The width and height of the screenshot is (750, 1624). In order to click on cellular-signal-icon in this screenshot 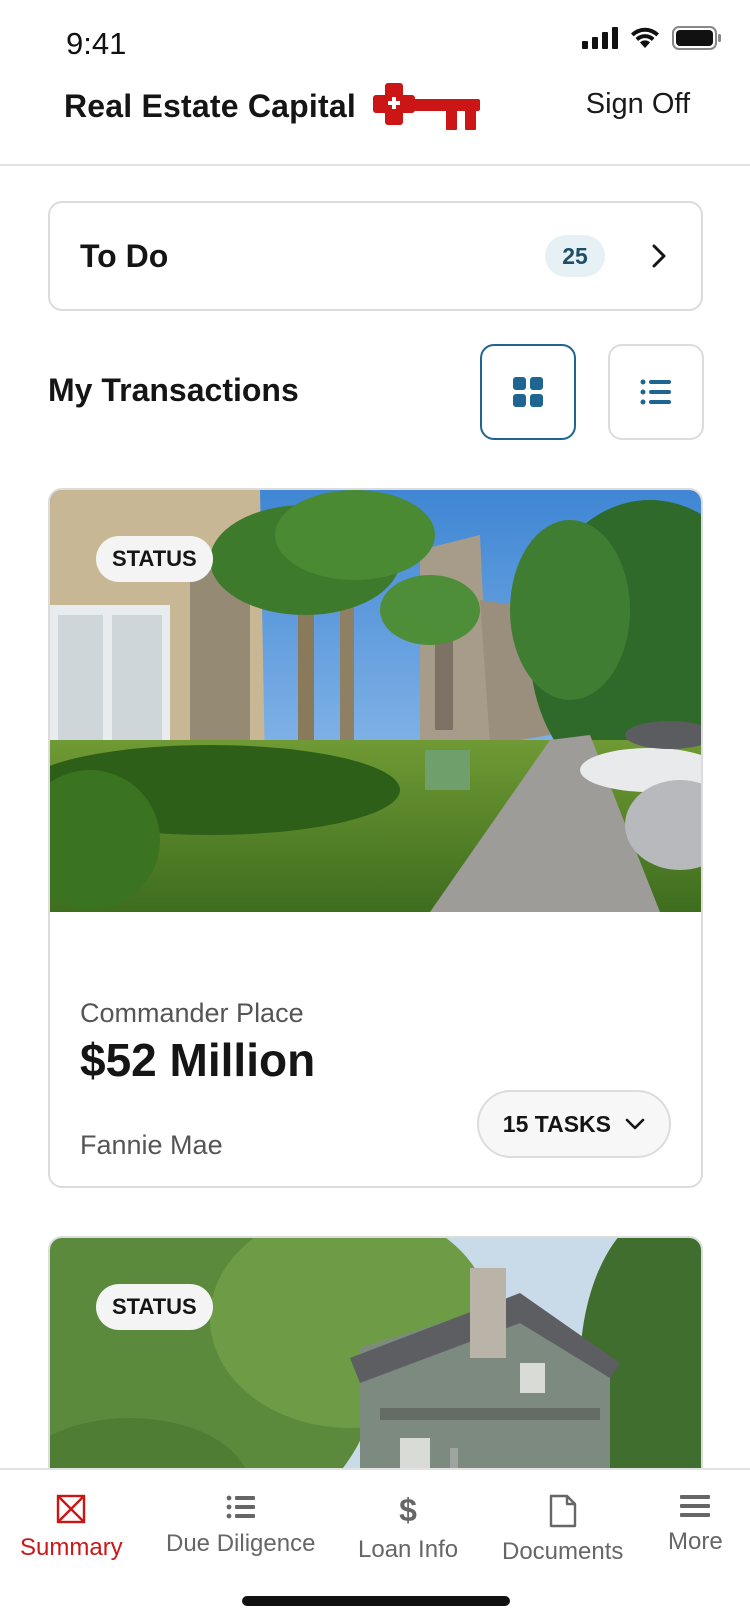, I will do `click(600, 38)`.